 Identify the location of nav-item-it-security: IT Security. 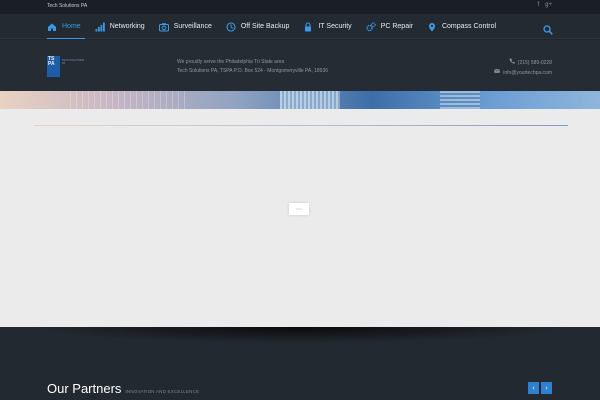
(327, 26).